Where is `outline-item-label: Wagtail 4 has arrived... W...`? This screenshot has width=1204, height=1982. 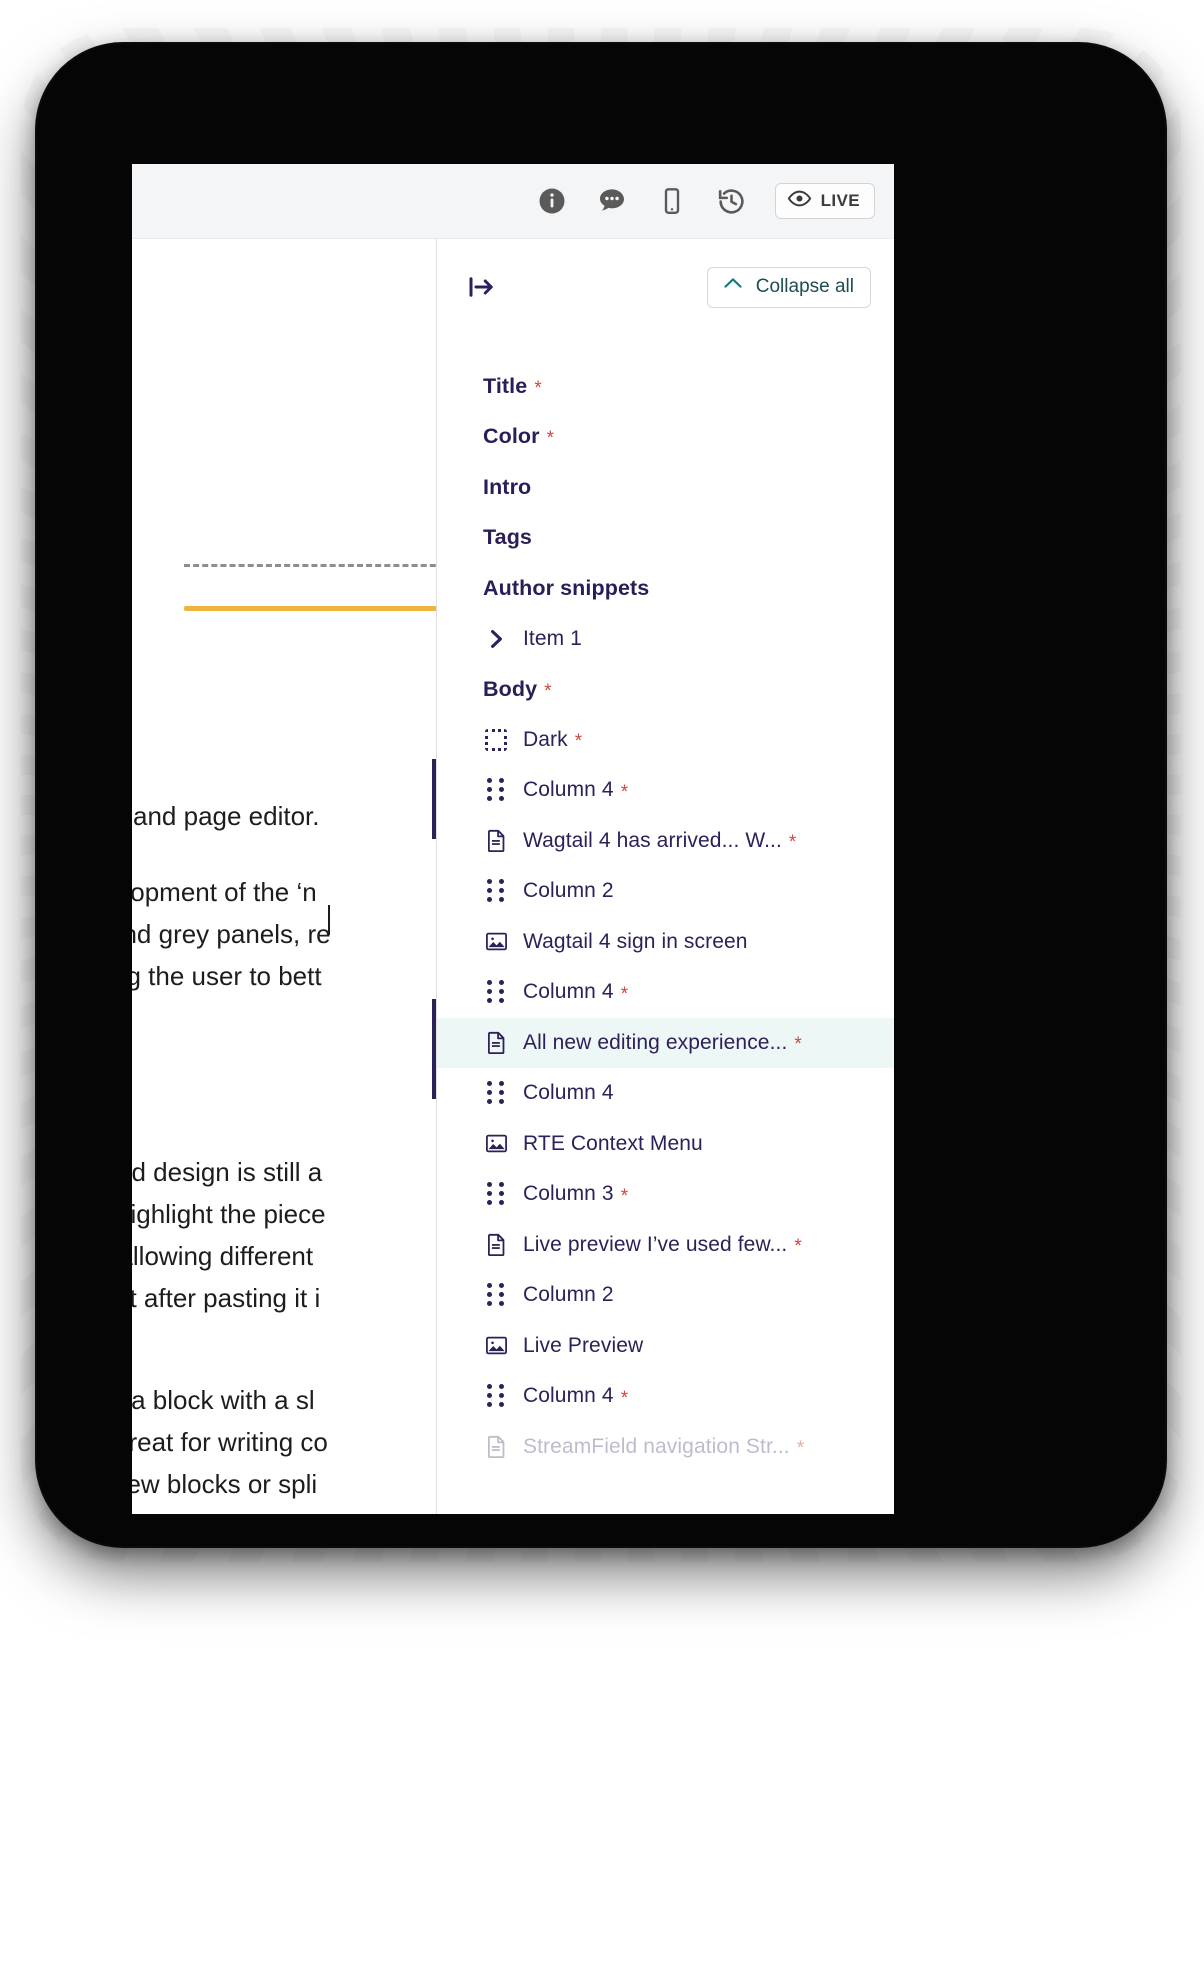 outline-item-label: Wagtail 4 has arrived... W... is located at coordinates (652, 840).